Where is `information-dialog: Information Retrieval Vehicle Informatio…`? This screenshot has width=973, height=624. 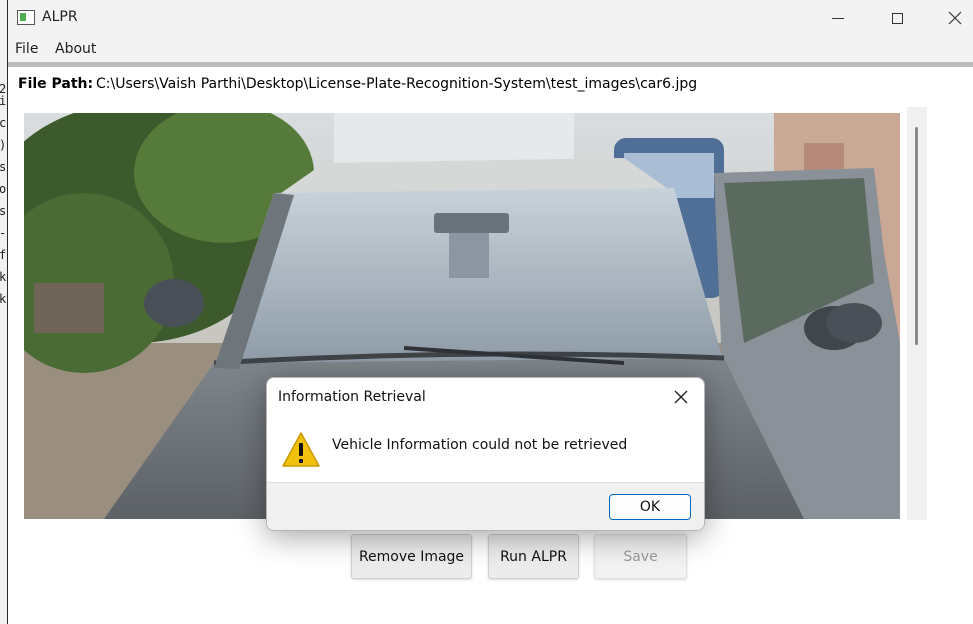 information-dialog: Information Retrieval Vehicle Informatio… is located at coordinates (485, 454).